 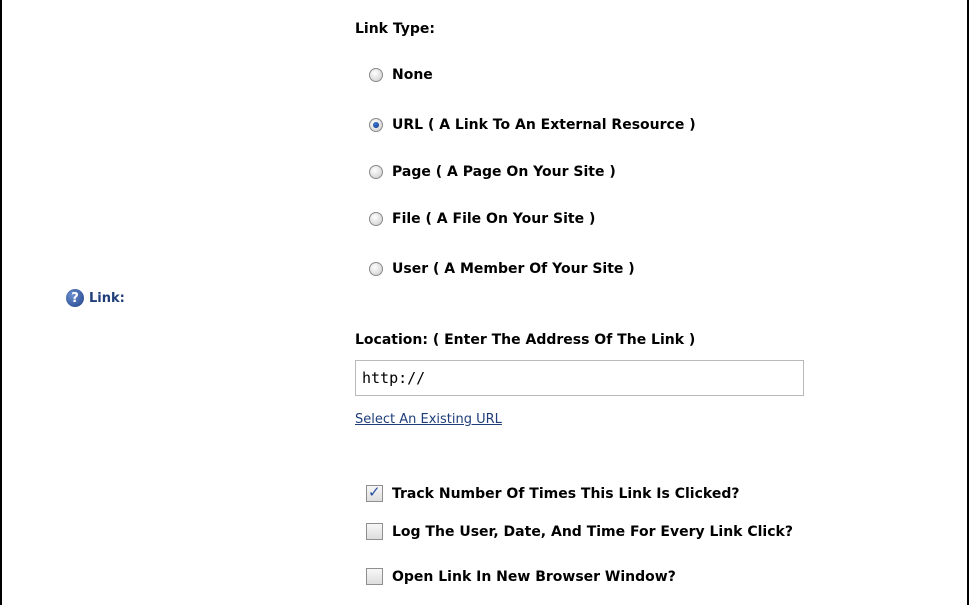 I want to click on link-type-option-user: User ( A Member Of Your Site ), so click(x=502, y=269).